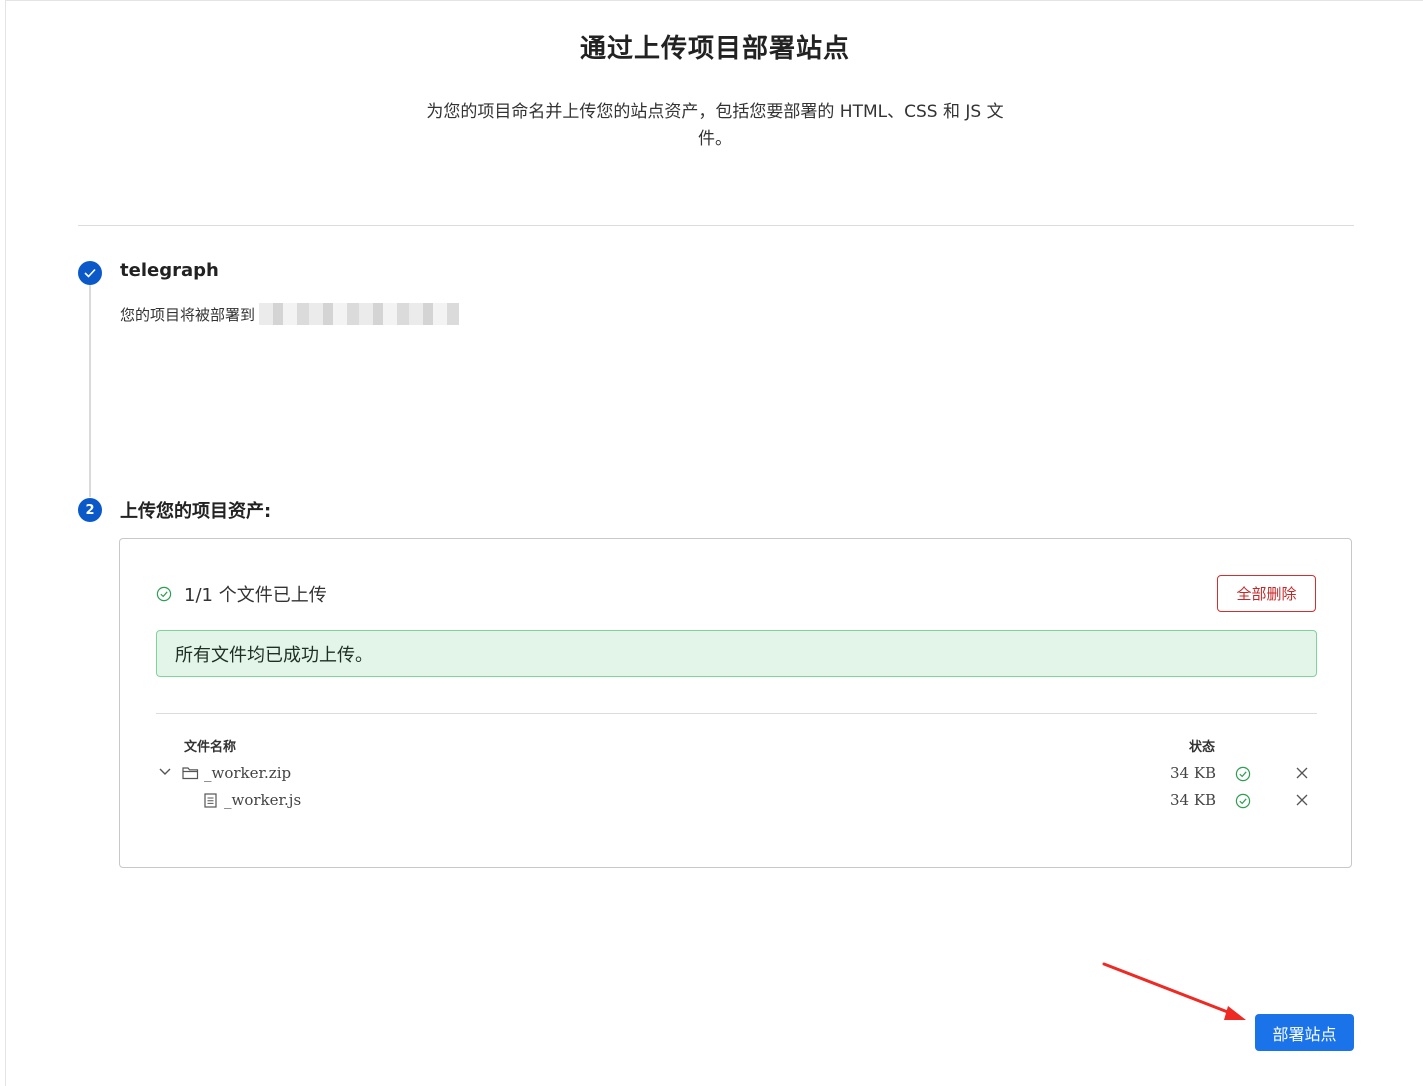 The height and width of the screenshot is (1086, 1423). I want to click on success-message: 所有文件均已成功上传。, so click(274, 655).